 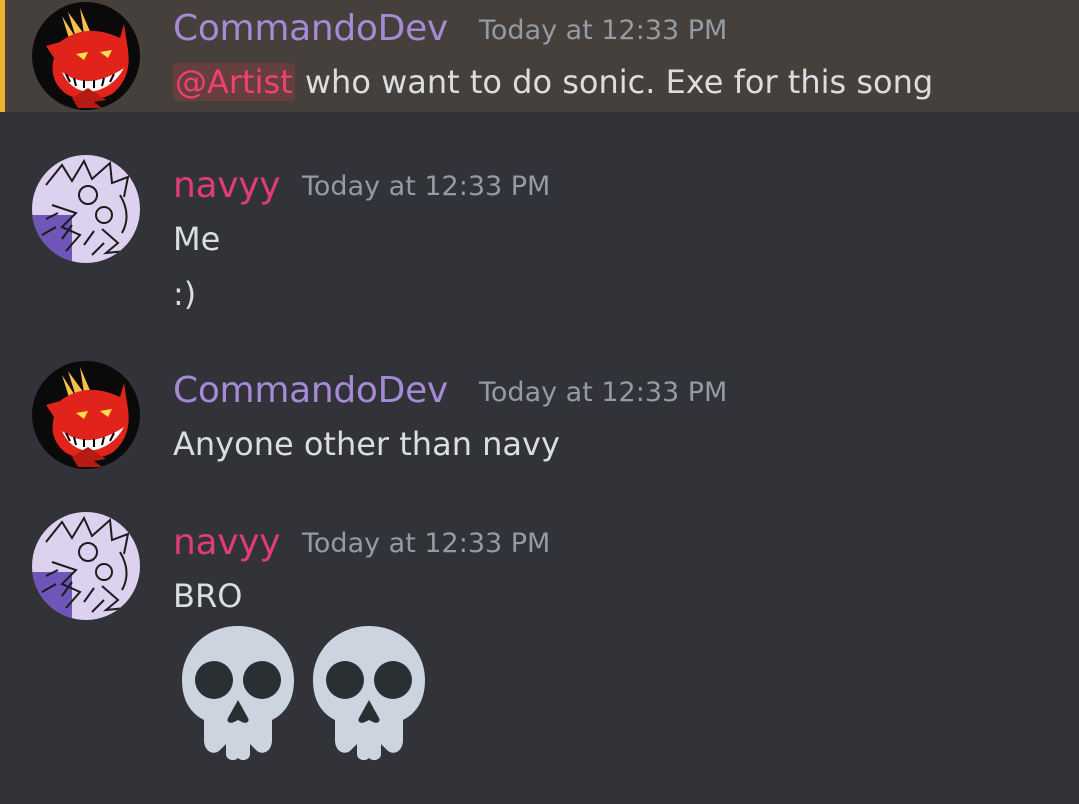 I want to click on mention-artist: @Artist, so click(x=234, y=82).